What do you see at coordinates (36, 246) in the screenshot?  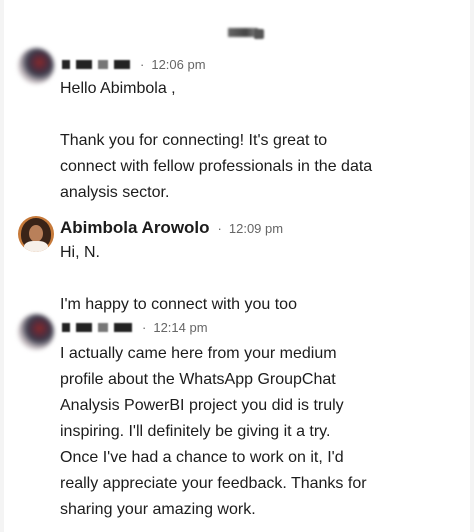 I see `avatar-shirt` at bounding box center [36, 246].